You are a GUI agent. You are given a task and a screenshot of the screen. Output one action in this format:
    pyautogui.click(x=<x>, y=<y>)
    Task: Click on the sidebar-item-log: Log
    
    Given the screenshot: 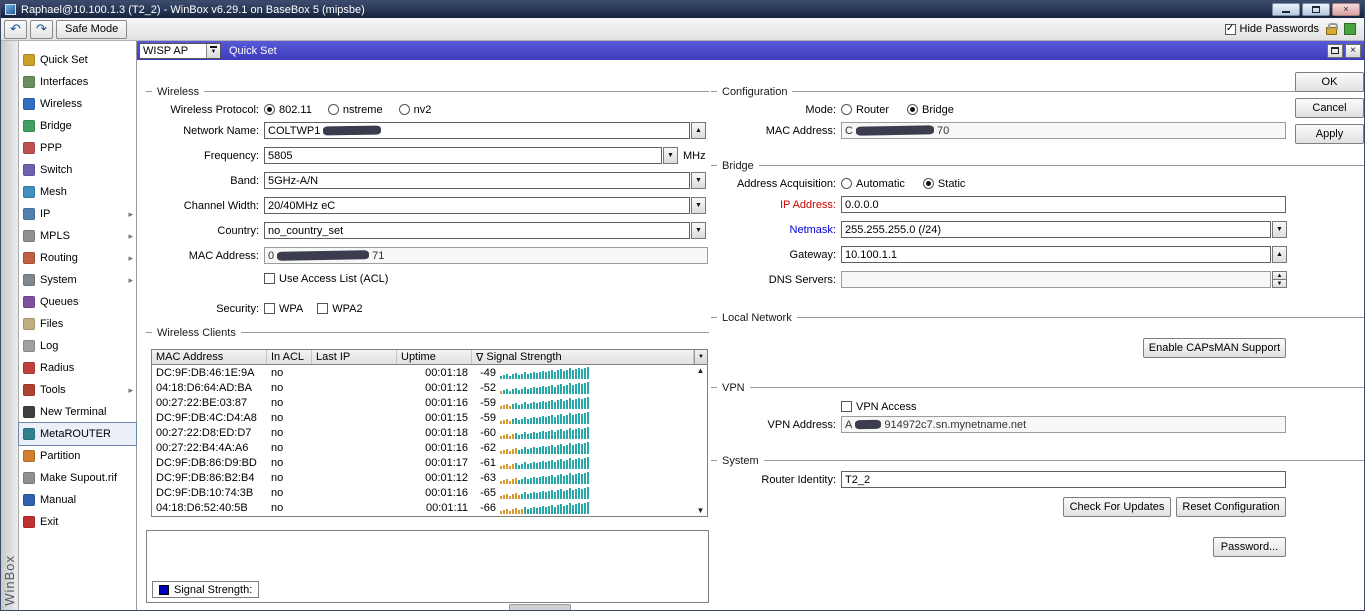 What is the action you would take?
    pyautogui.click(x=77, y=346)
    